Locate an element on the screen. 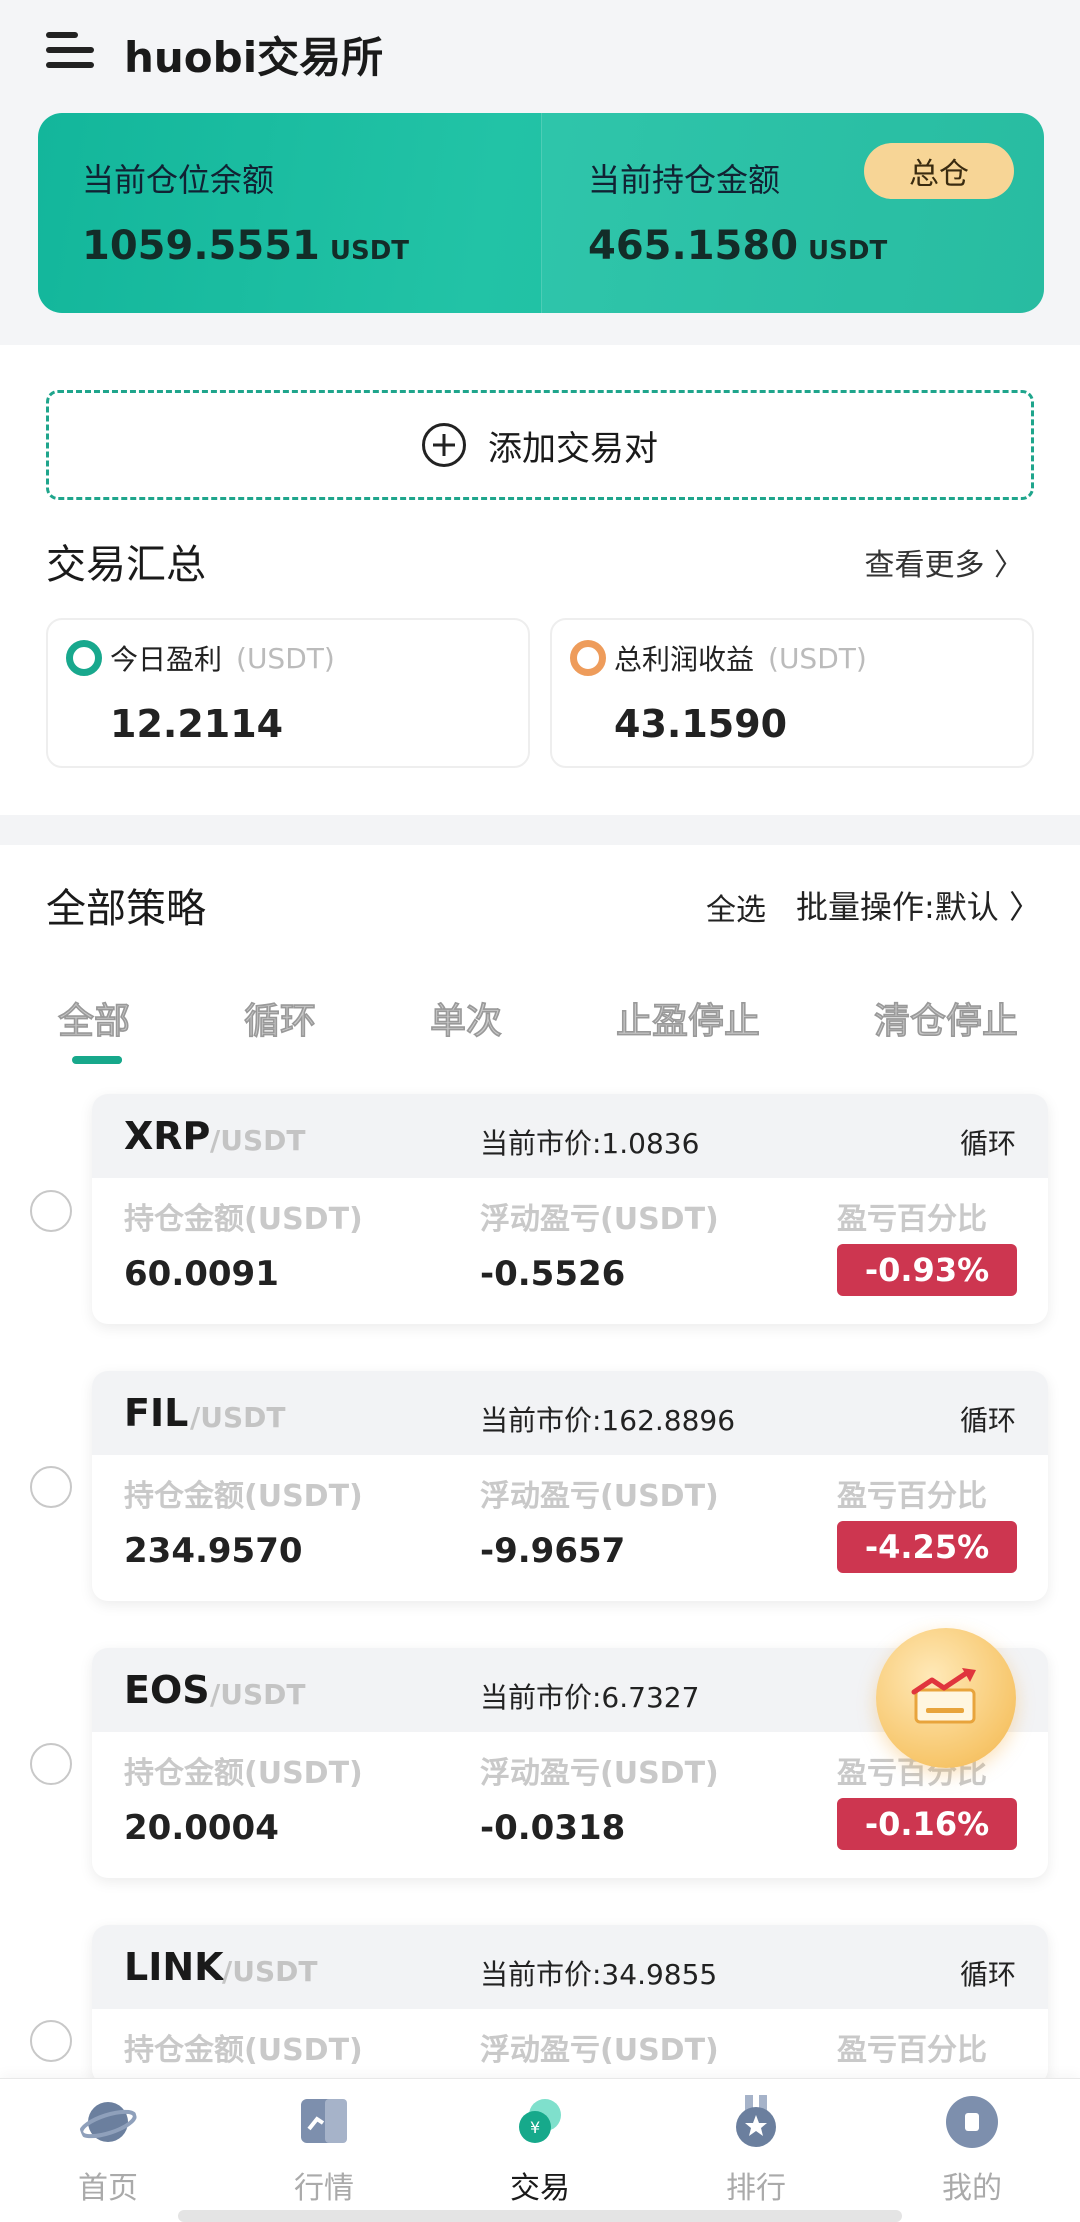  nav-market-label: 行情 is located at coordinates (324, 2188).